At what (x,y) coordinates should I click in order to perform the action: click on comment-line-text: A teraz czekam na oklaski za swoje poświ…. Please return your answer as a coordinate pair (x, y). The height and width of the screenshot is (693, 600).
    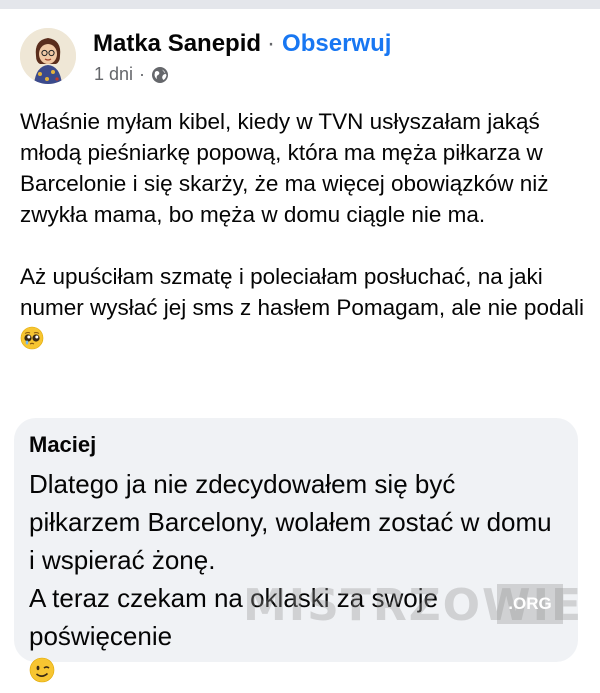
    Looking at the image, I should click on (233, 617).